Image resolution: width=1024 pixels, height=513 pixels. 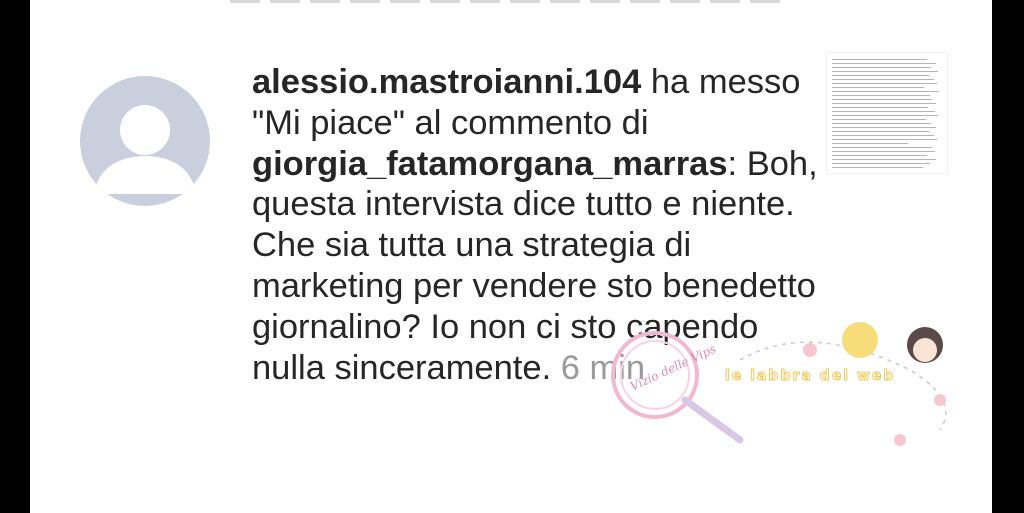 What do you see at coordinates (446, 82) in the screenshot?
I see `actor-username-link: alessio.mastroianni.104` at bounding box center [446, 82].